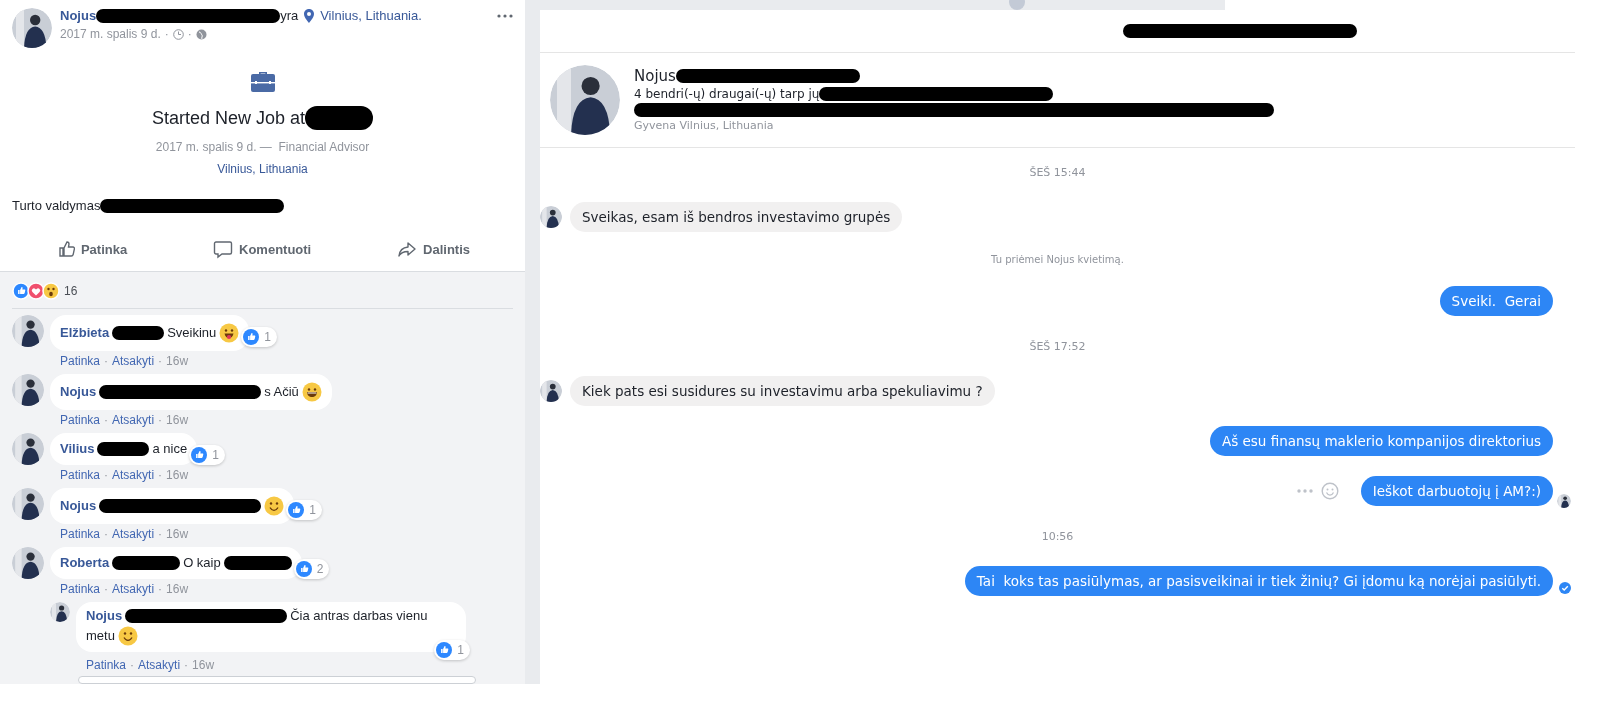 The height and width of the screenshot is (704, 1613). What do you see at coordinates (262, 147) in the screenshot?
I see `event-details: 2017 m. spalis 9 d. — Financial Advisor` at bounding box center [262, 147].